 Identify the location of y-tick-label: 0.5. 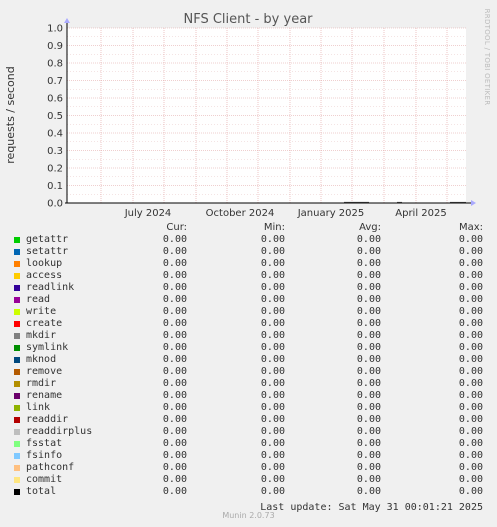
(55, 116).